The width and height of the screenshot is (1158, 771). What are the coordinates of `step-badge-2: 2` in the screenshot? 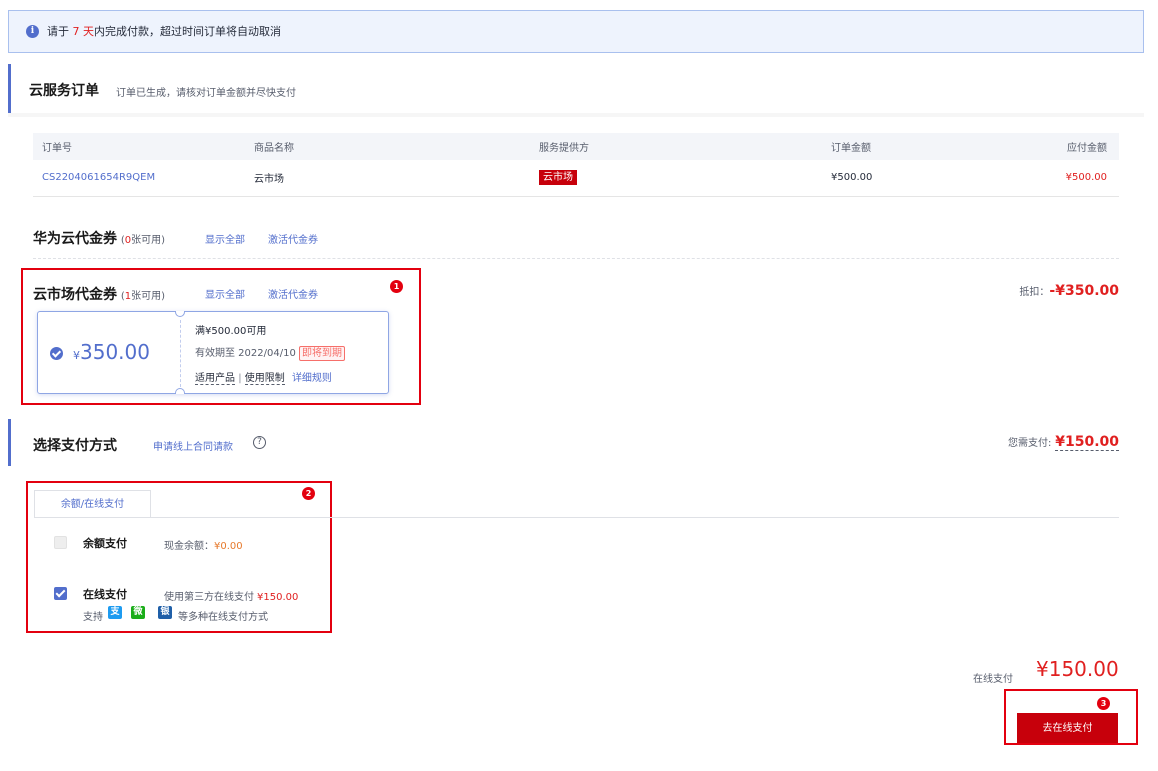 It's located at (308, 493).